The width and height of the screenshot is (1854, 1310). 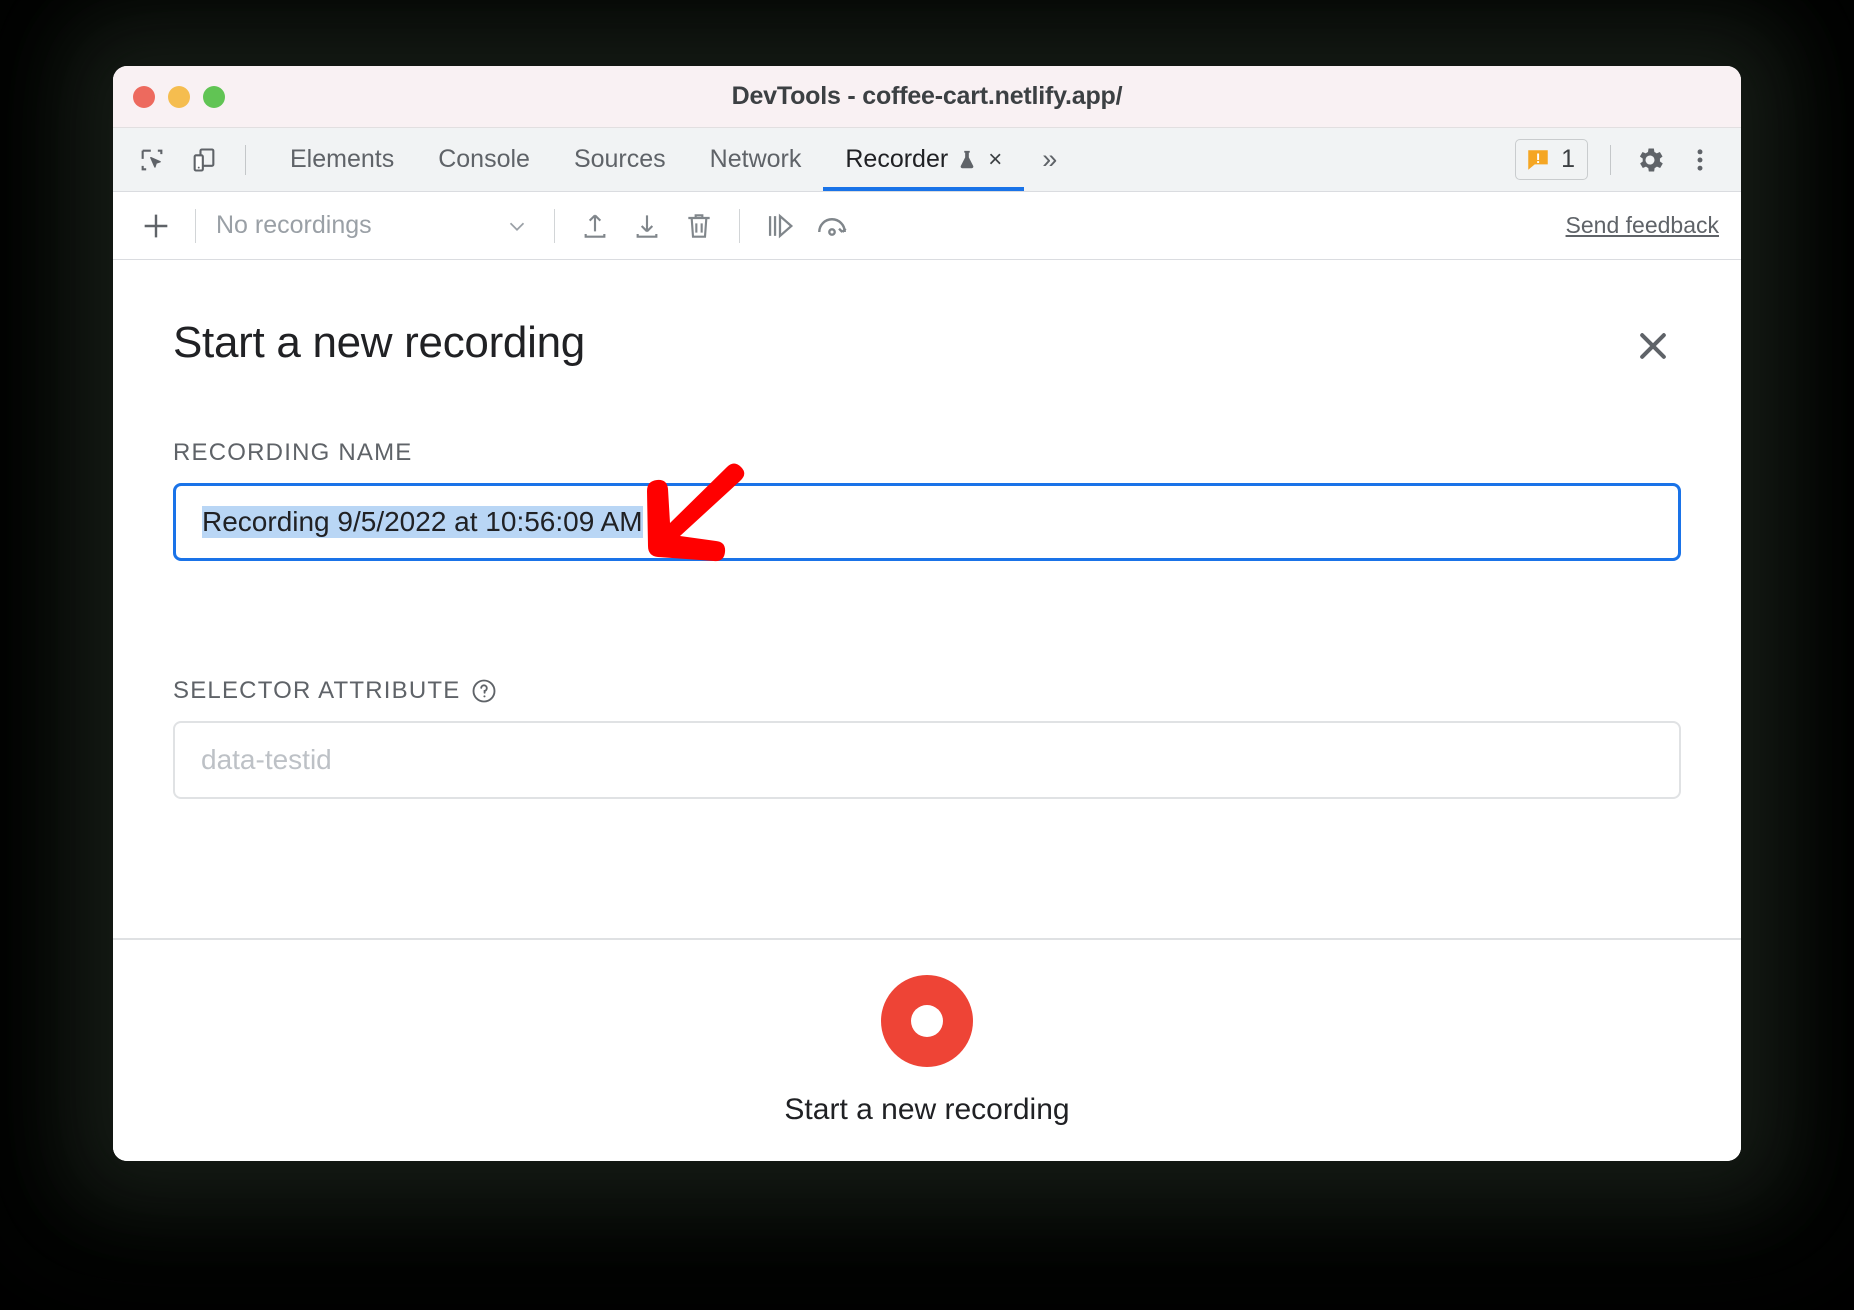 What do you see at coordinates (1653, 348) in the screenshot?
I see `close-panel-button` at bounding box center [1653, 348].